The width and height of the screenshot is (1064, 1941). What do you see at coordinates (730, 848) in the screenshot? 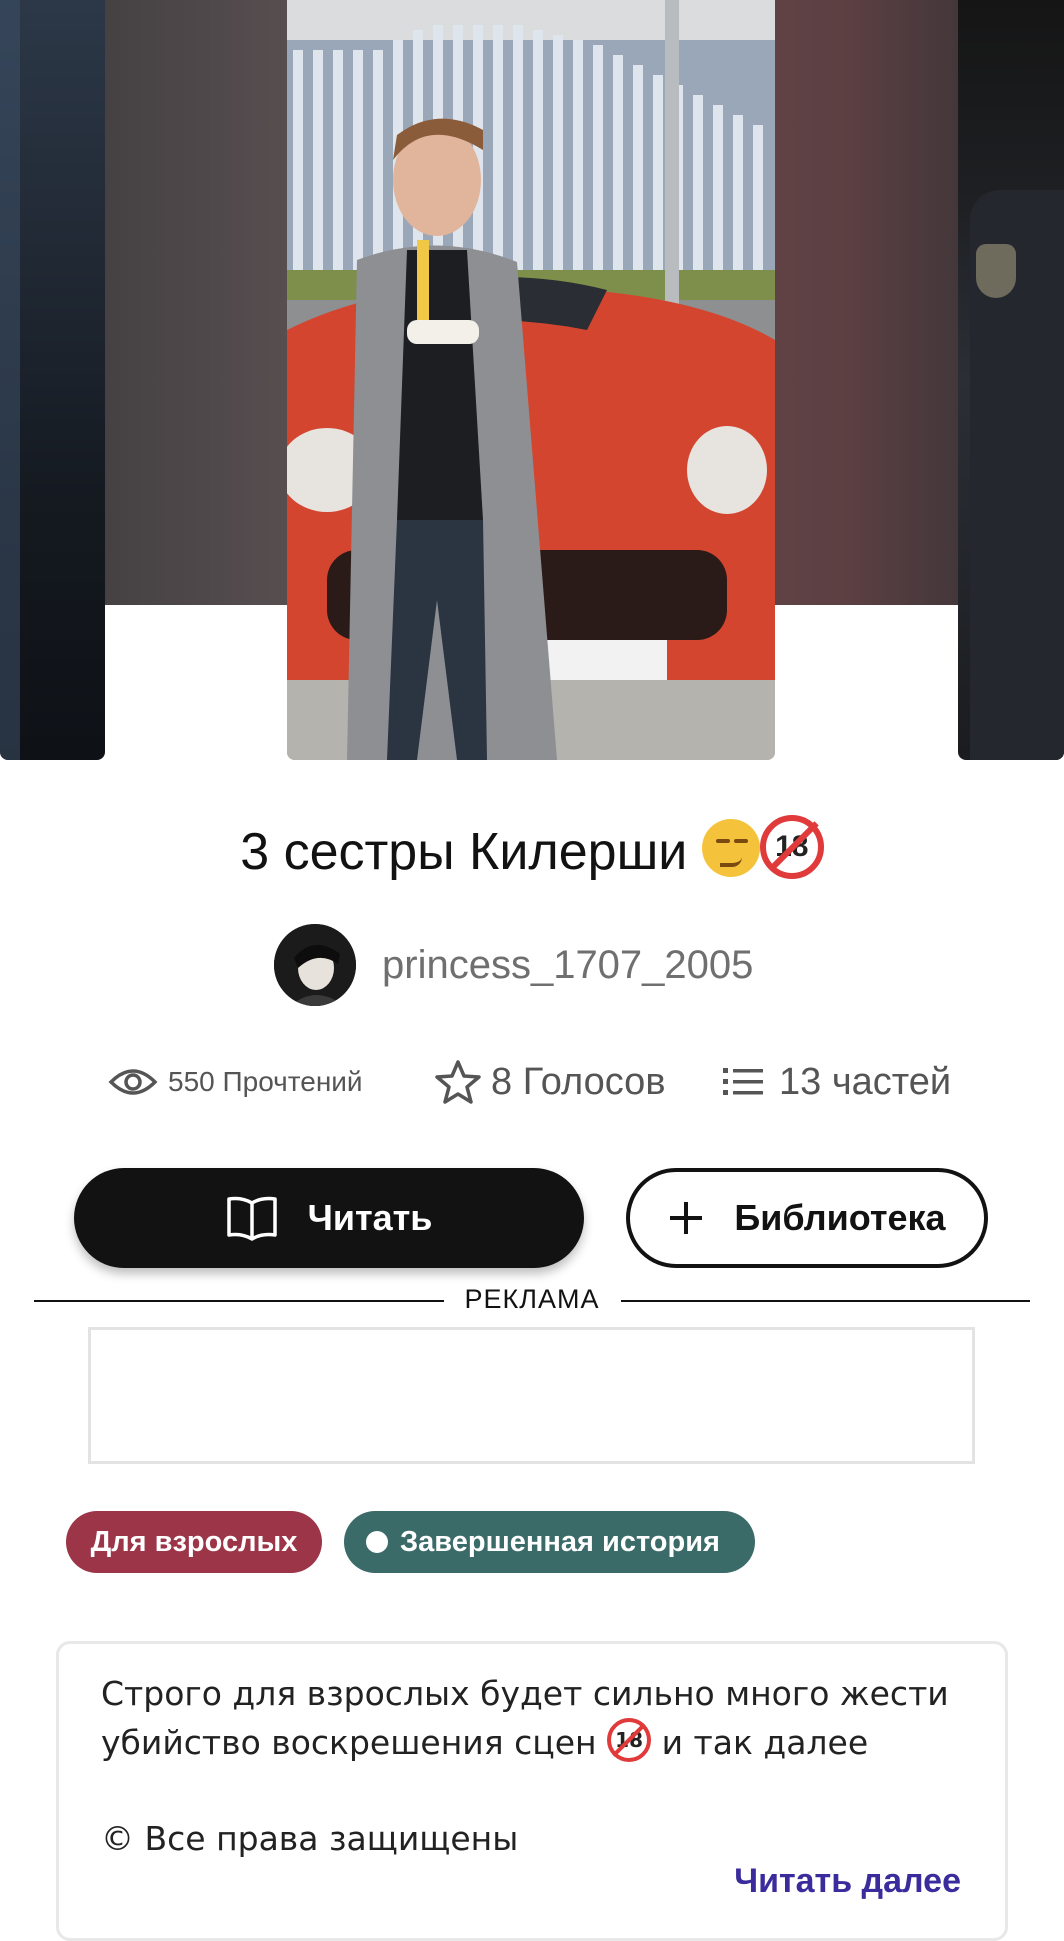
I see `smirking-face-icon` at bounding box center [730, 848].